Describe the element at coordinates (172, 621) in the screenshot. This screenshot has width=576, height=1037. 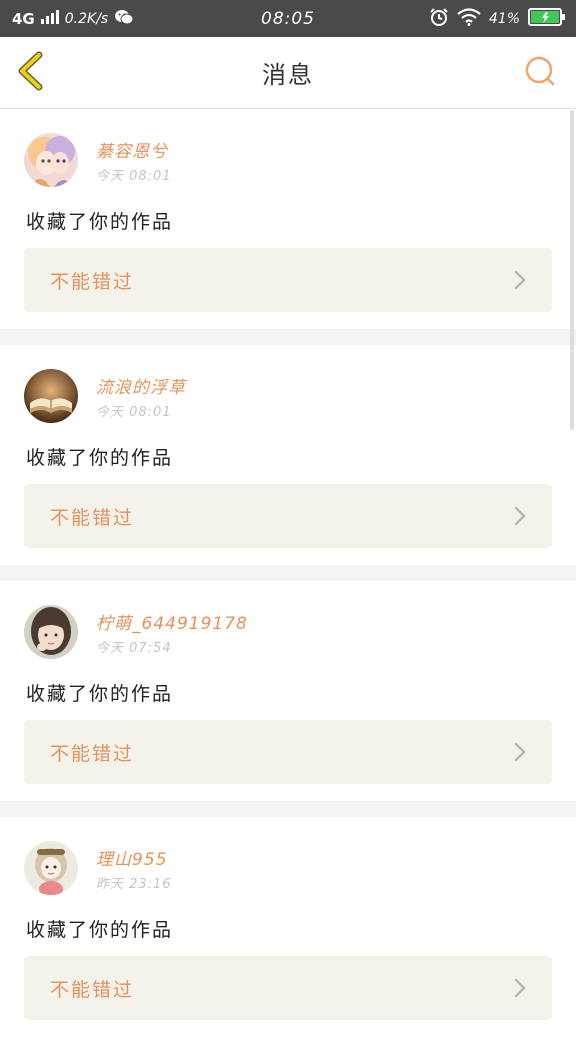
I see `user-name: 柠萌_644919178` at that location.